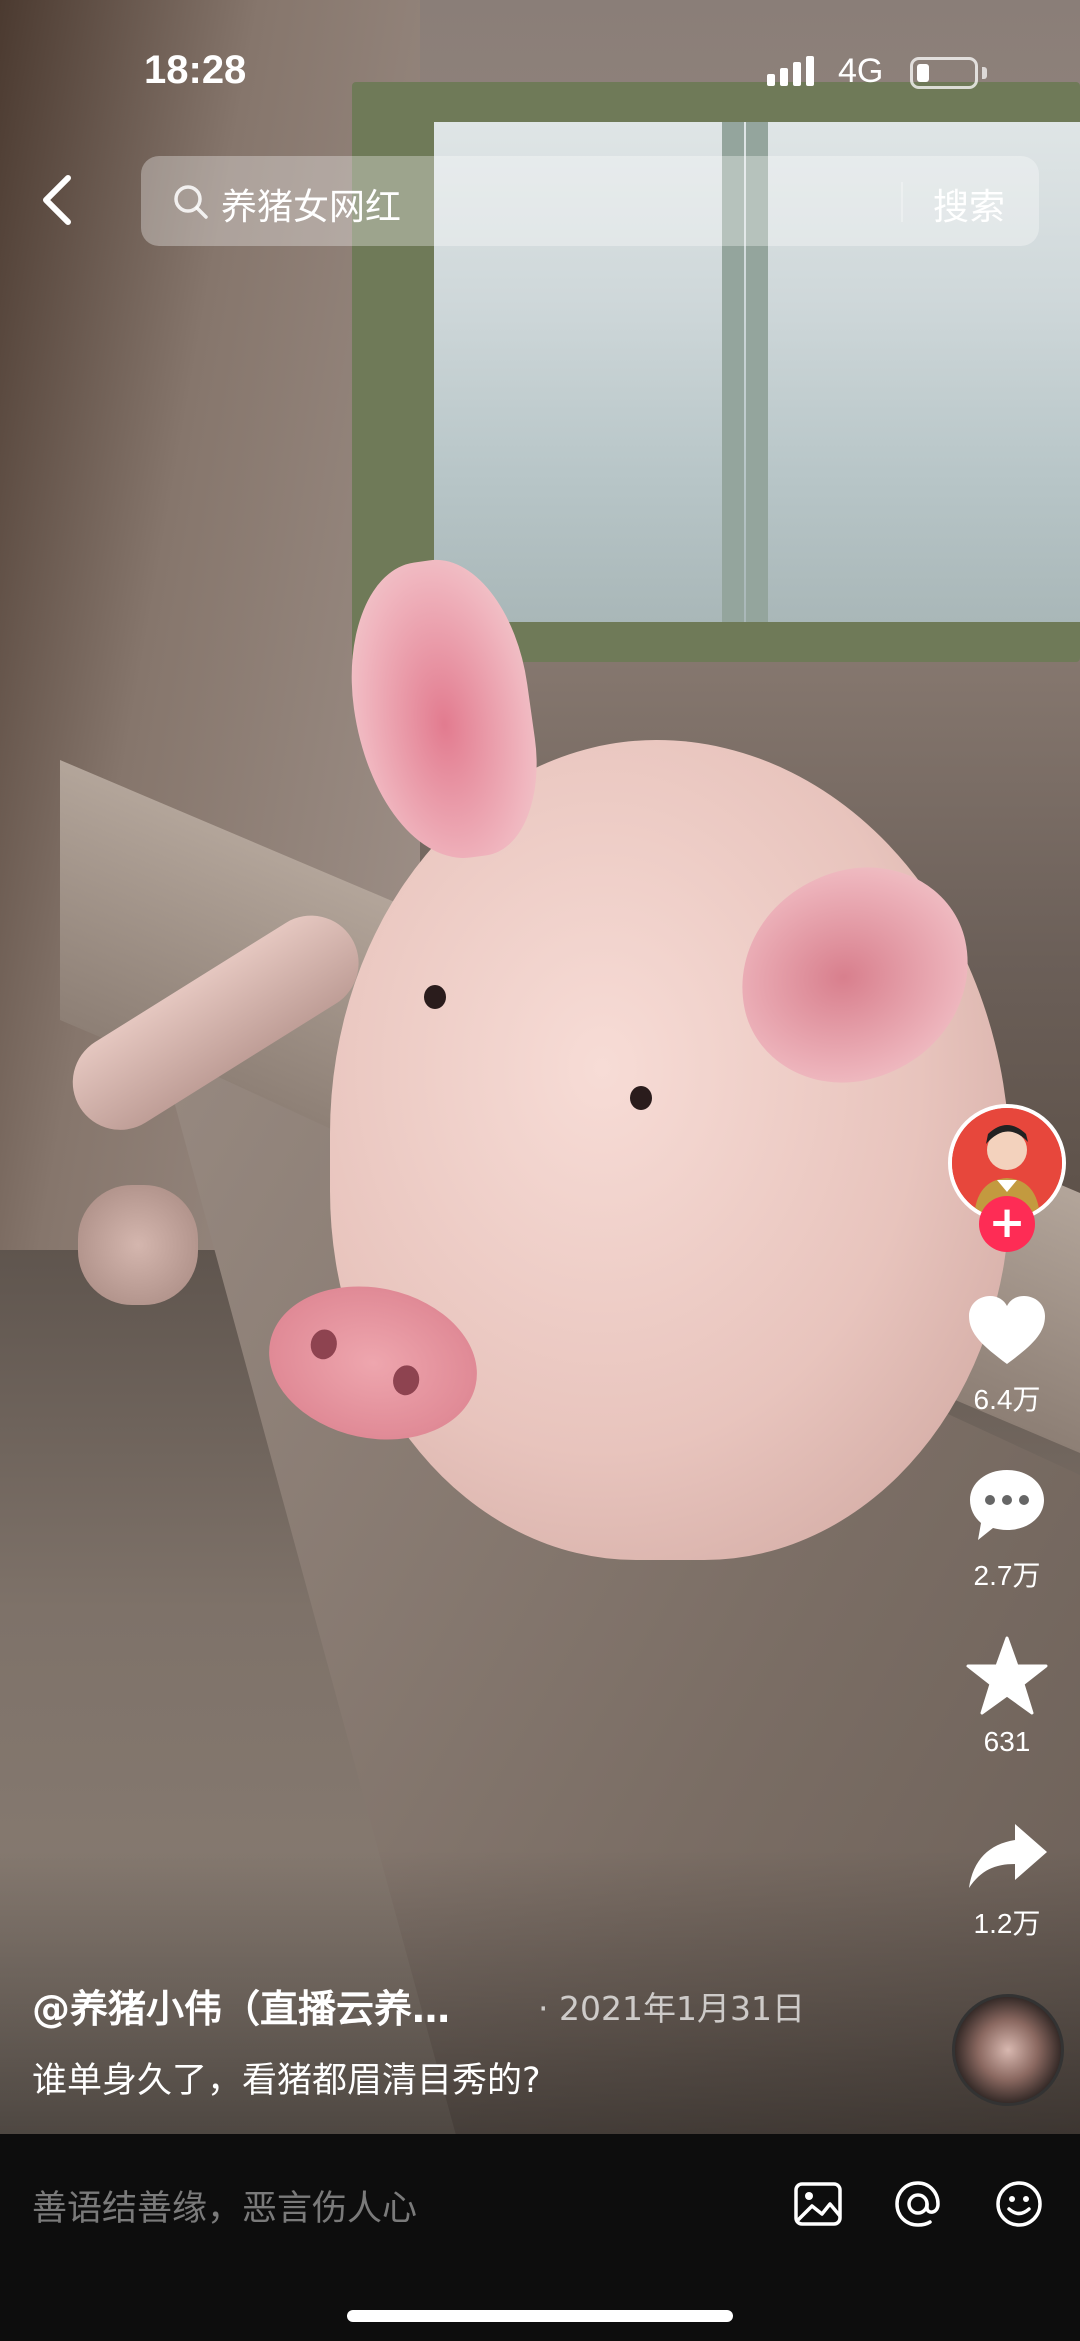  Describe the element at coordinates (1007, 1224) in the screenshot. I see `follow-button: +` at that location.